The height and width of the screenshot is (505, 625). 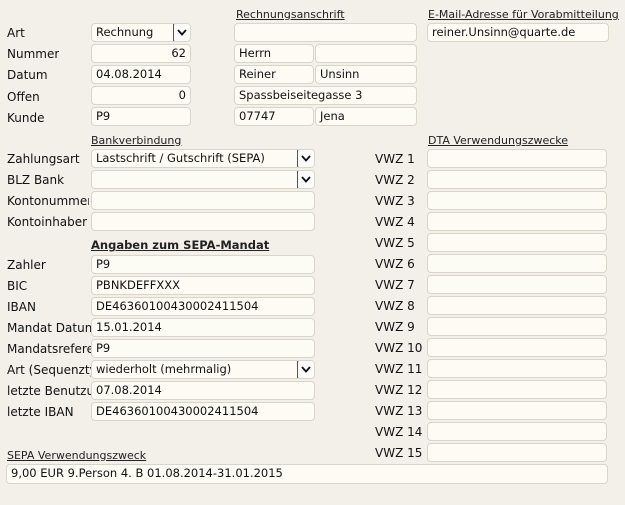 I want to click on nachname-field: Unsinn, so click(x=366, y=74).